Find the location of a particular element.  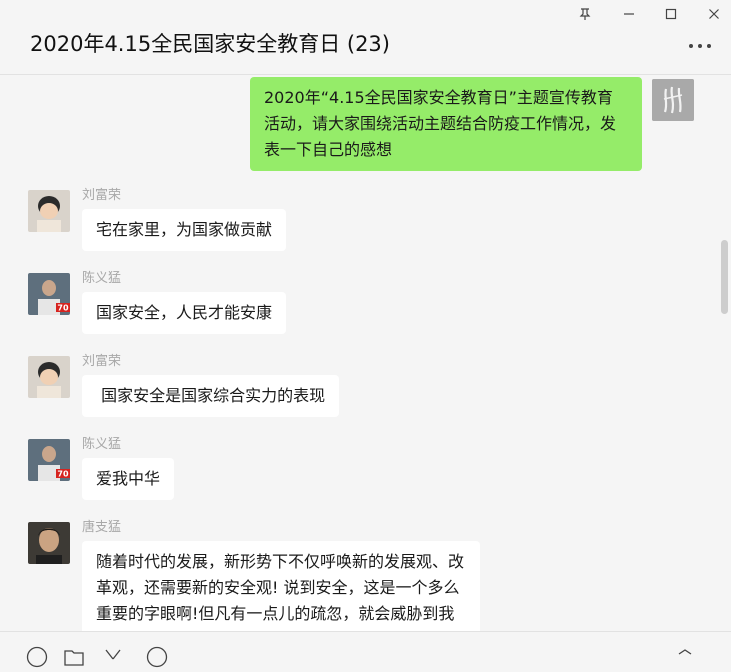

scissors-icon is located at coordinates (113, 654).